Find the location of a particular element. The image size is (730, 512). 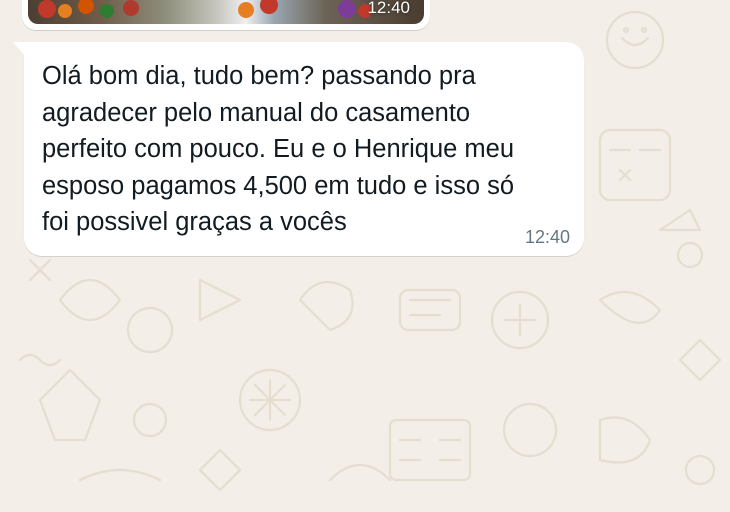

image-message-bubble: 12:40 is located at coordinates (226, 15).